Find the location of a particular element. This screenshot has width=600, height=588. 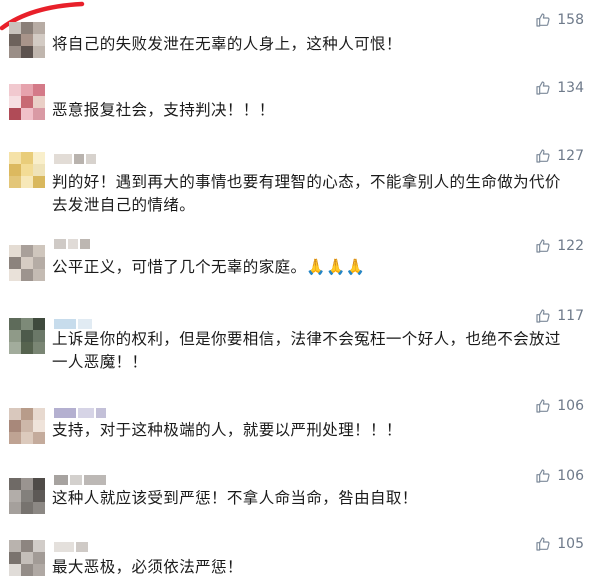

like-button: 105 is located at coordinates (559, 544).